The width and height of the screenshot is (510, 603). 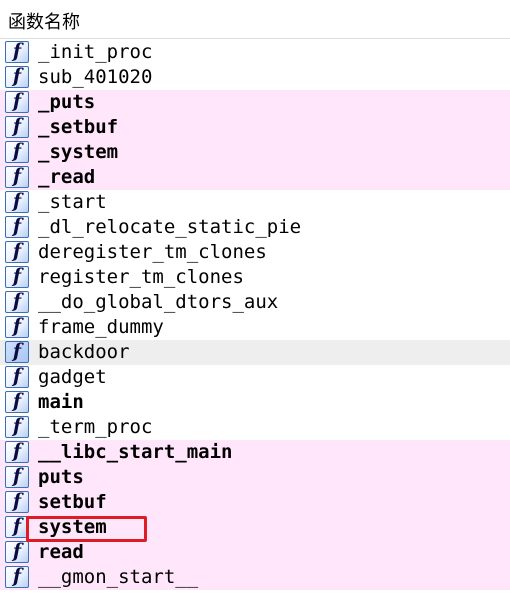 What do you see at coordinates (255, 477) in the screenshot?
I see `function-row: f puts` at bounding box center [255, 477].